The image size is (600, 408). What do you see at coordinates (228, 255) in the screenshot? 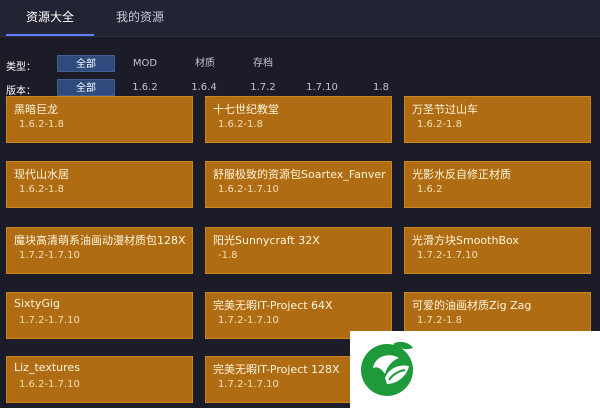
I see `resource-versions: -1.8` at bounding box center [228, 255].